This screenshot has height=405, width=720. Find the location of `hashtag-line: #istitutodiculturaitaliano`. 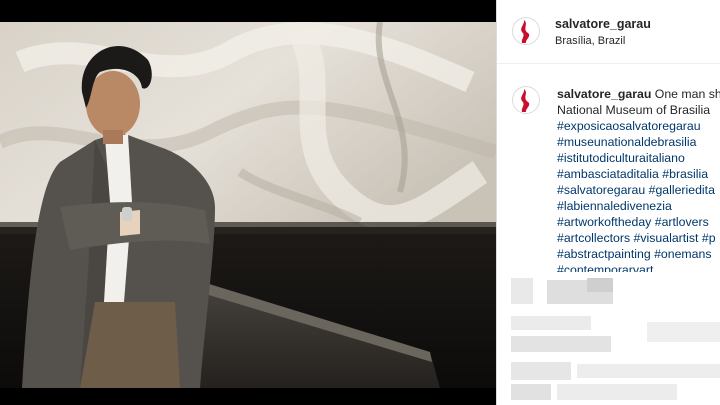

hashtag-line: #istitutodiculturaitaliano is located at coordinates (638, 158).